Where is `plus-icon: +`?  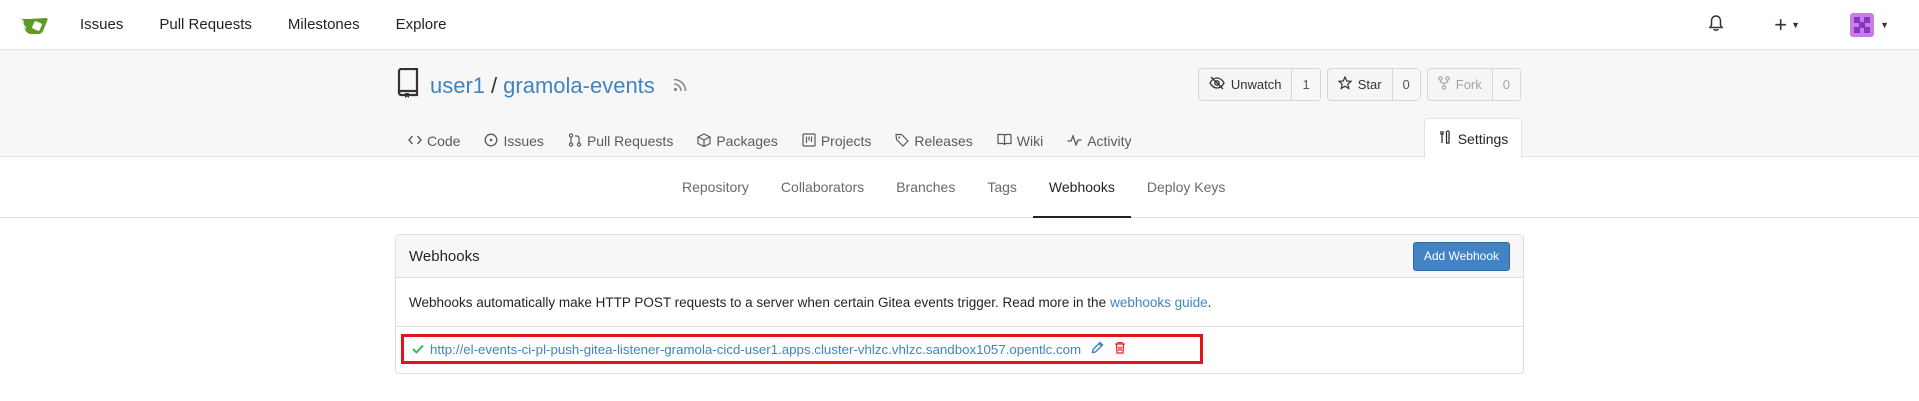
plus-icon: + is located at coordinates (1781, 24).